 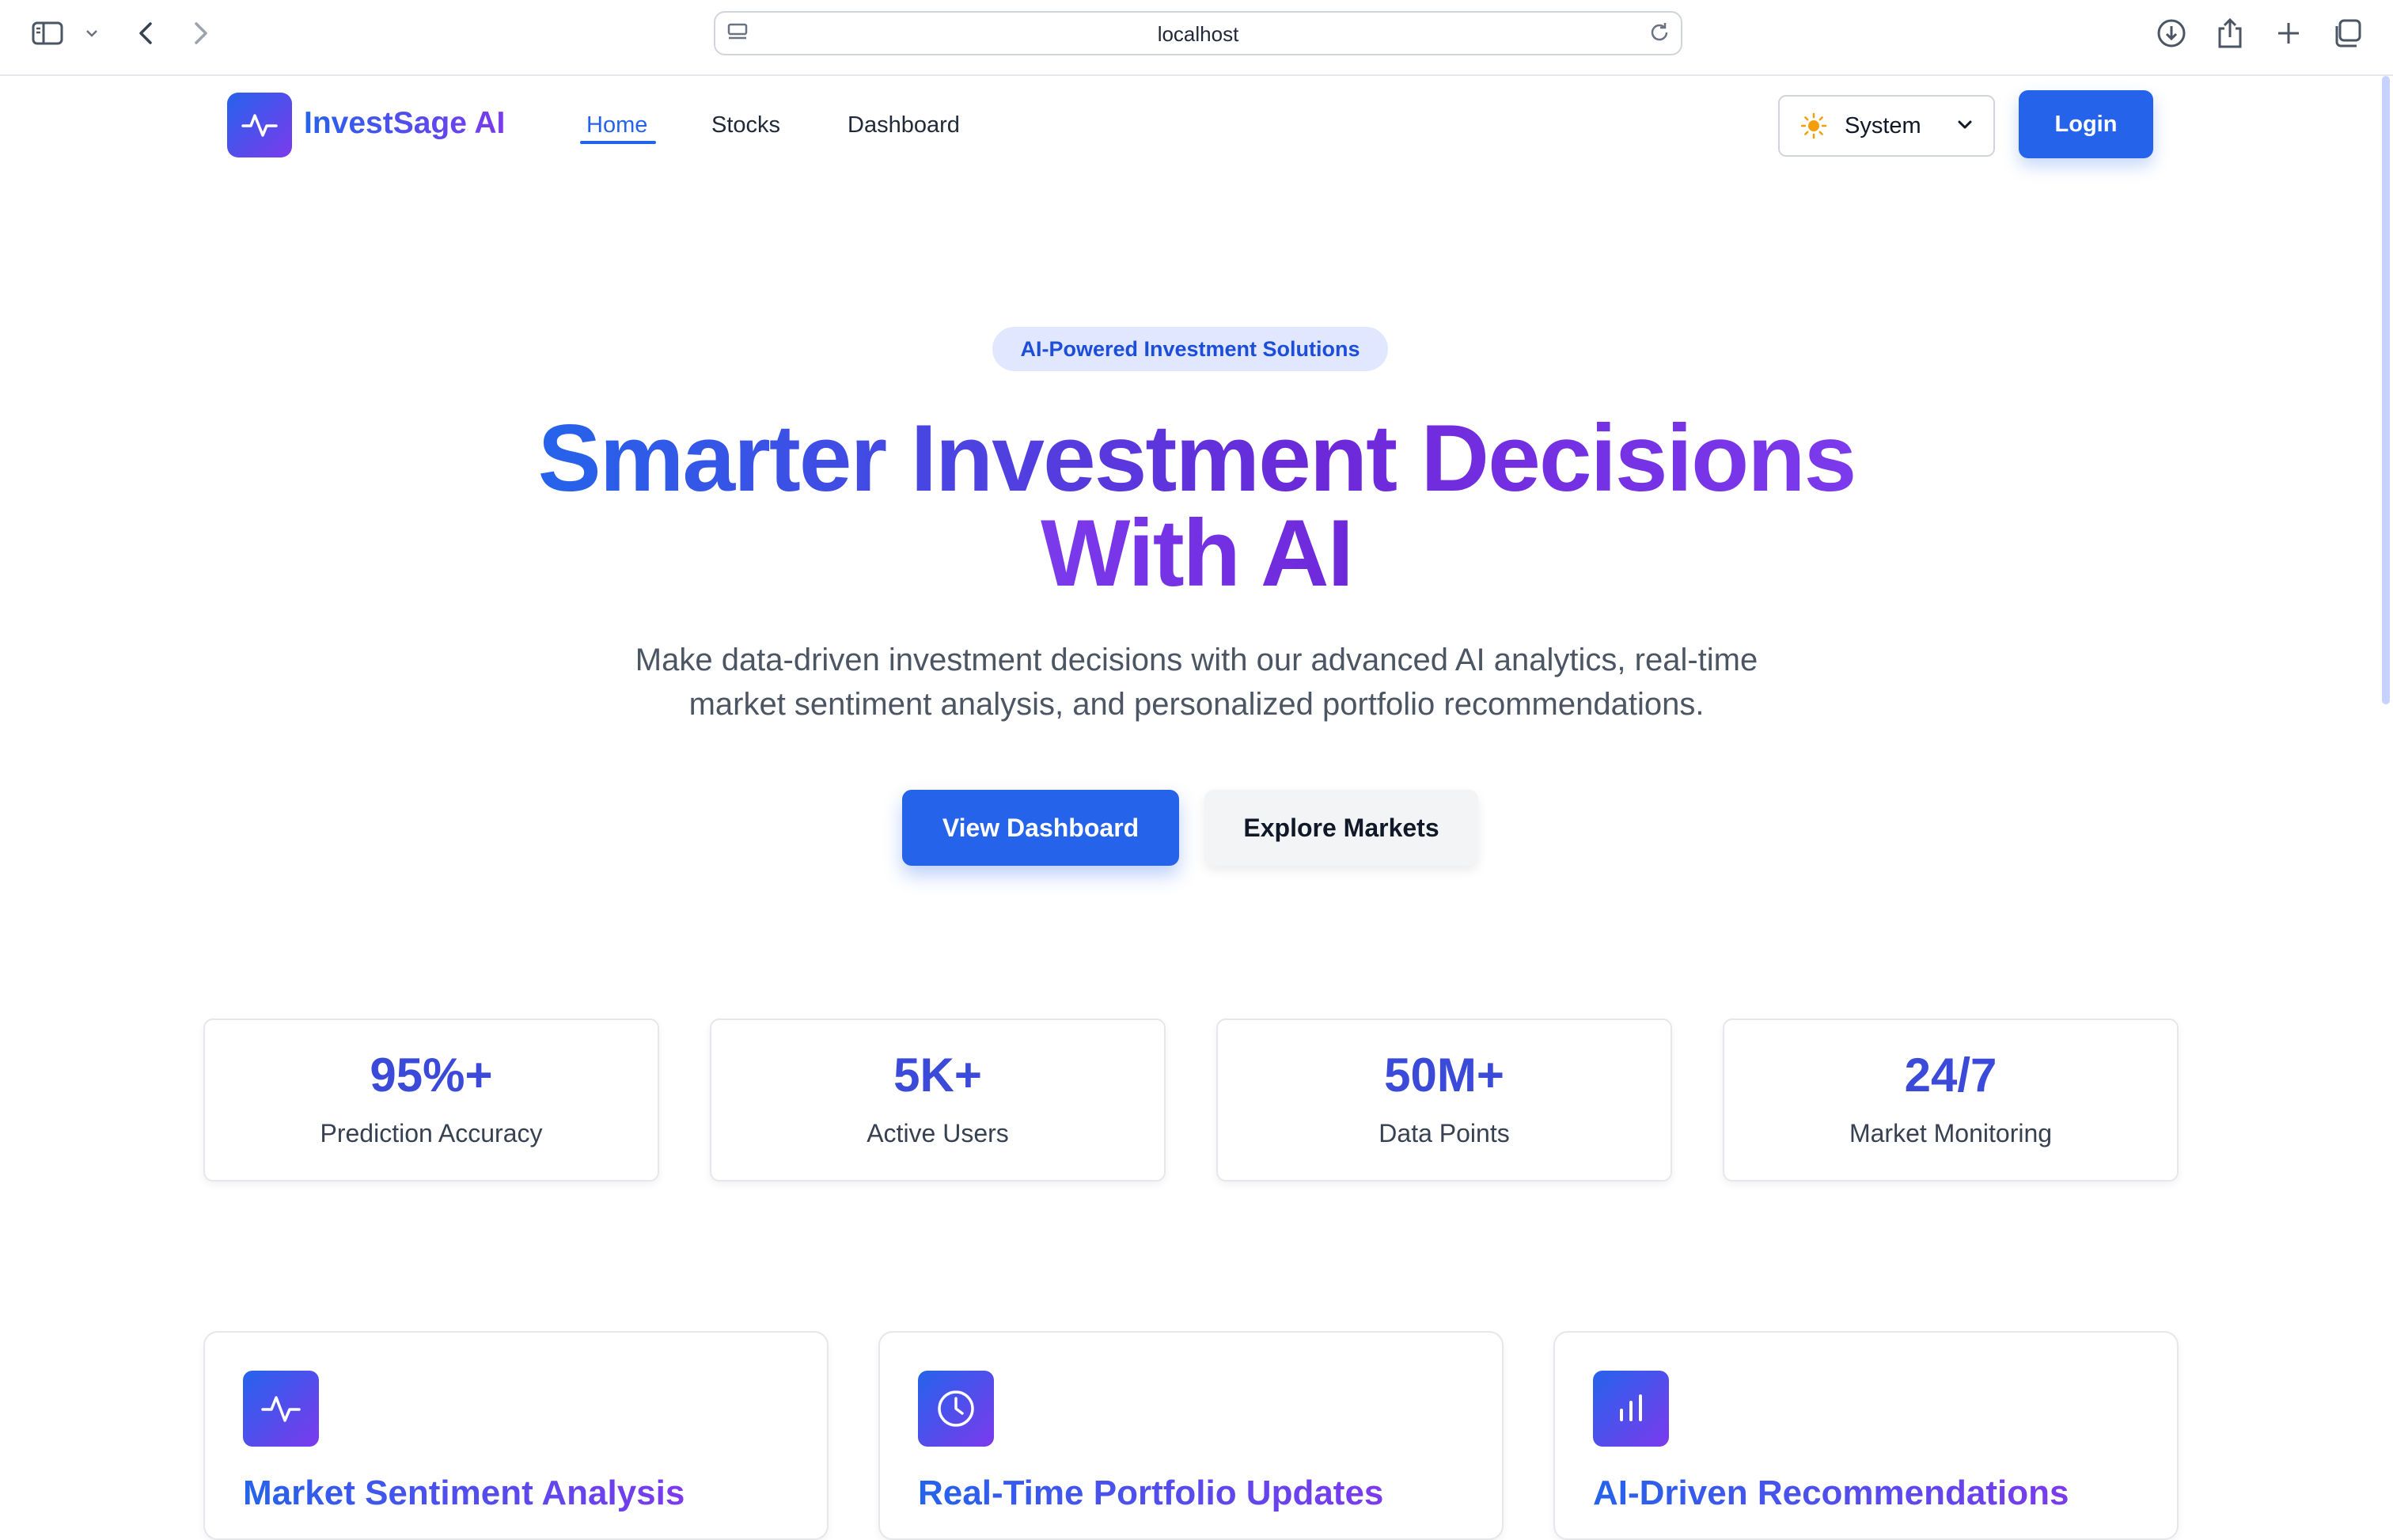 I want to click on hero-headline-line1: Smarter Investment Decisions, so click(x=1196, y=458).